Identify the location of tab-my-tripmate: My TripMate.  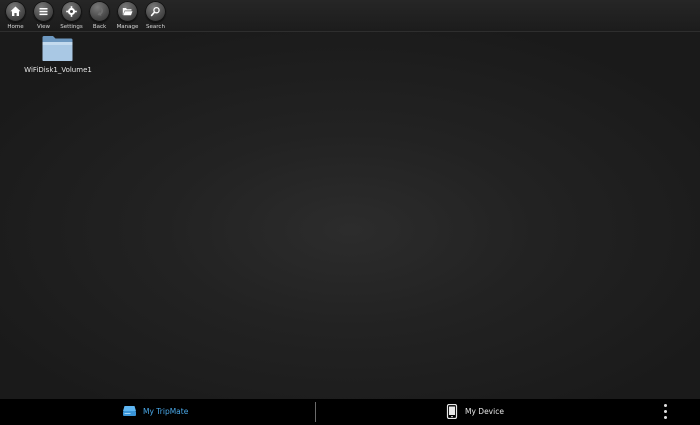
(182, 412).